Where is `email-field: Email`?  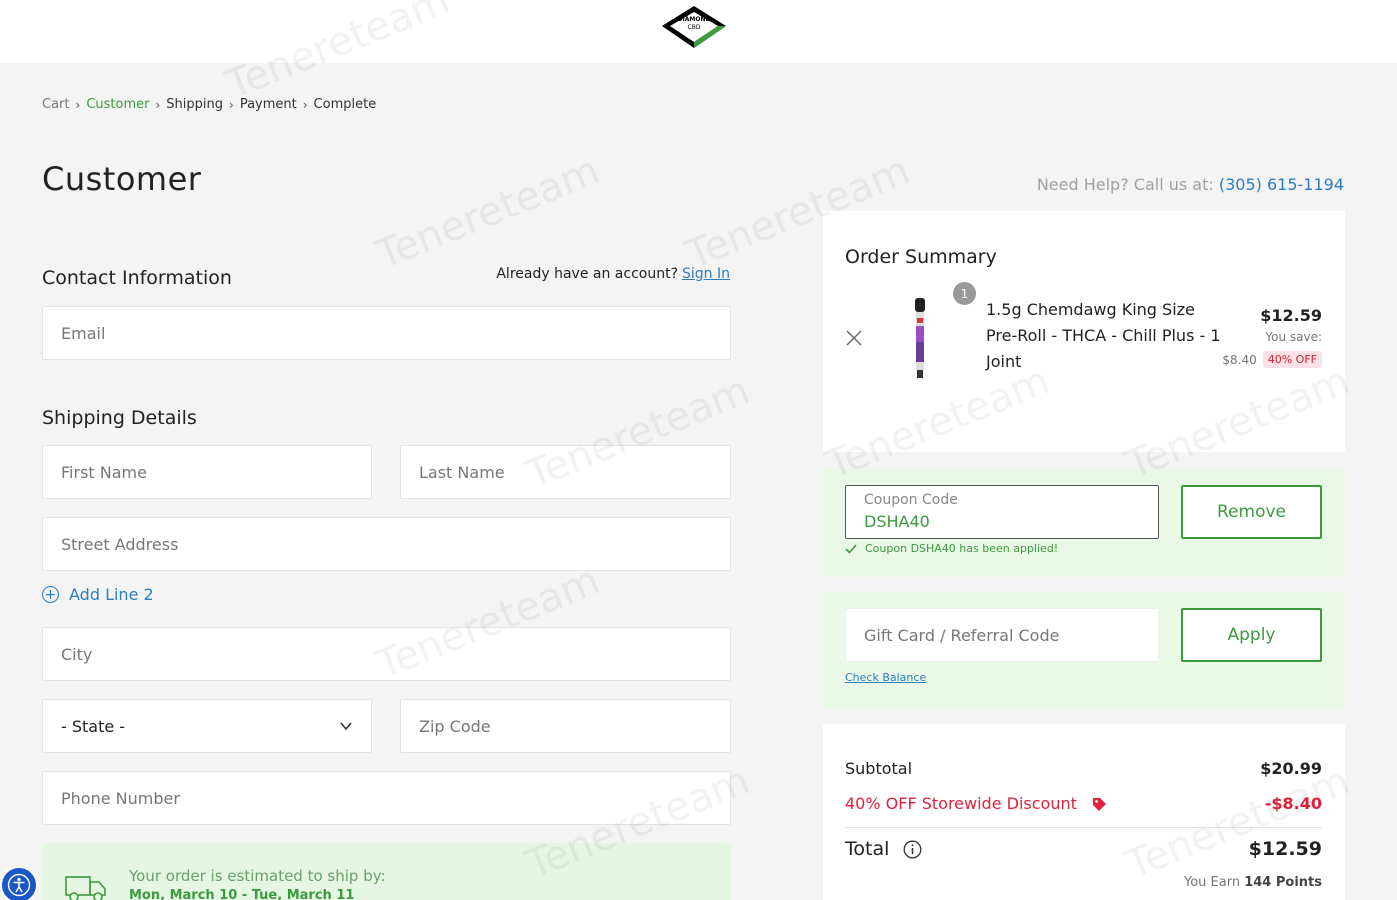
email-field: Email is located at coordinates (386, 333).